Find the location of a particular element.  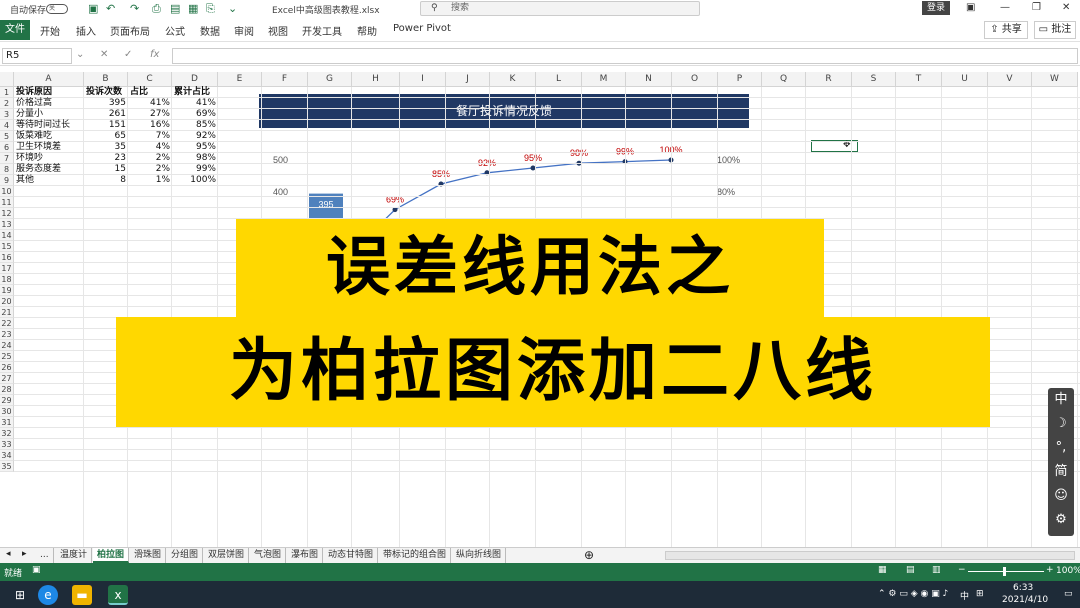

row-header: 4 is located at coordinates (7, 125).